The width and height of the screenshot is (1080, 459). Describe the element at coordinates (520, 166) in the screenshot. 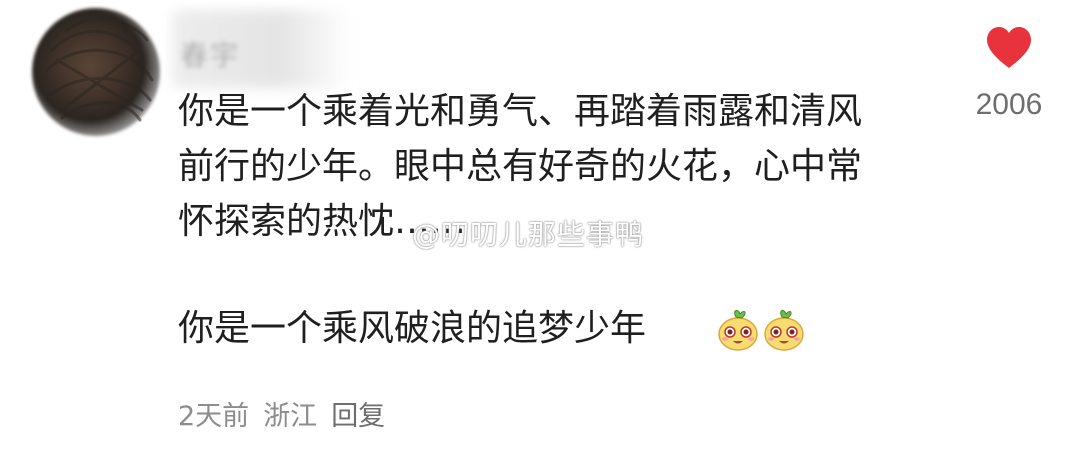

I see `content-line: 前行的少年。眼中总有好奇的火花，心中常` at that location.